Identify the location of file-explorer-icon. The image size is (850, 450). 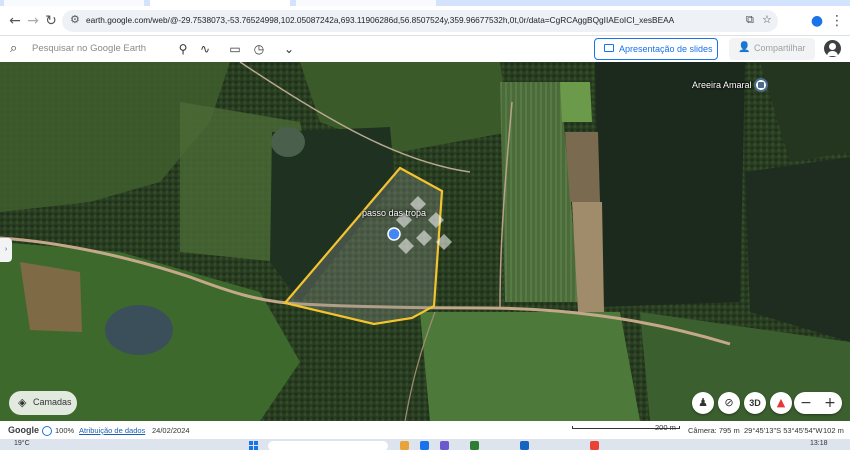
(404, 445).